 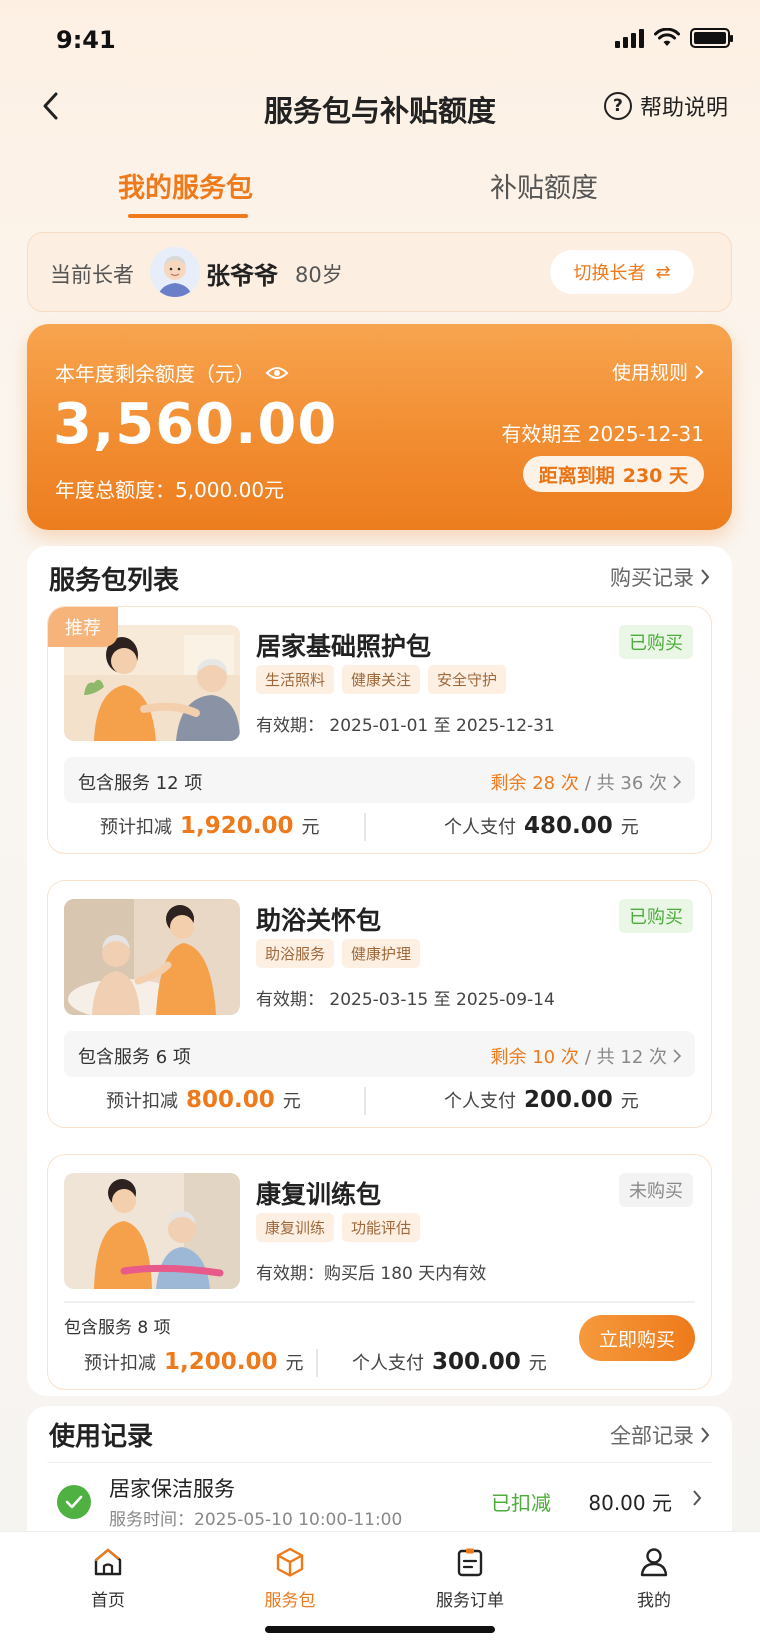 I want to click on package-status-badge: 未购买, so click(x=656, y=1190).